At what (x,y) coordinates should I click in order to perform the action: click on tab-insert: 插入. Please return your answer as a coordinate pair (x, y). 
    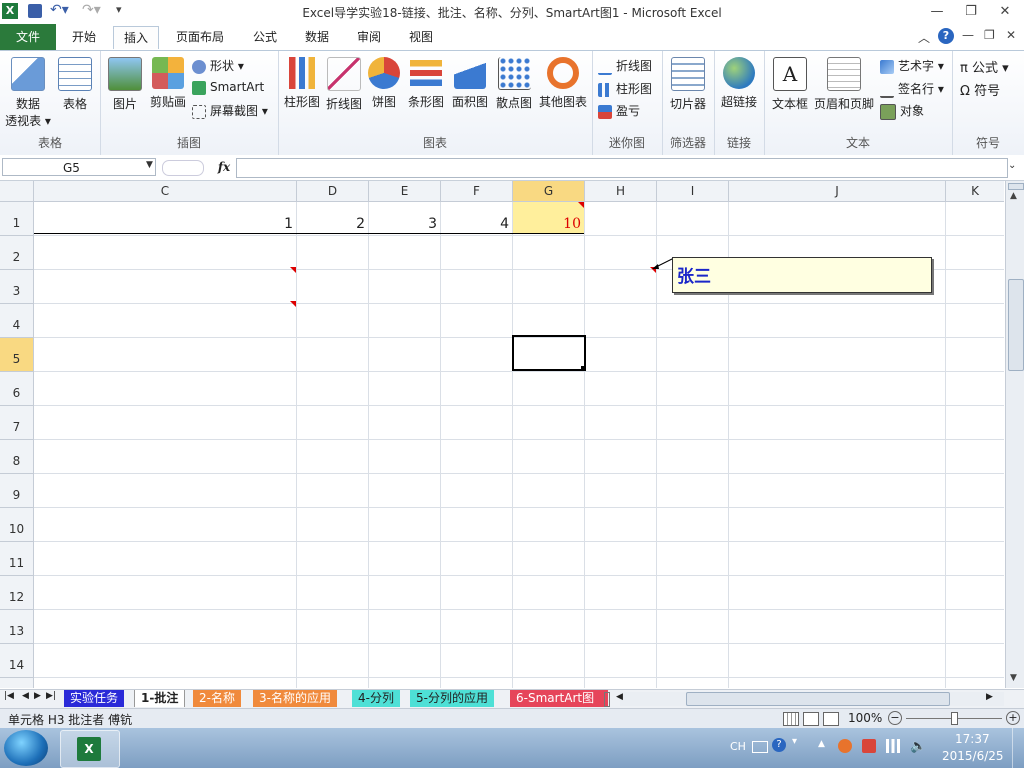
    Looking at the image, I should click on (136, 37).